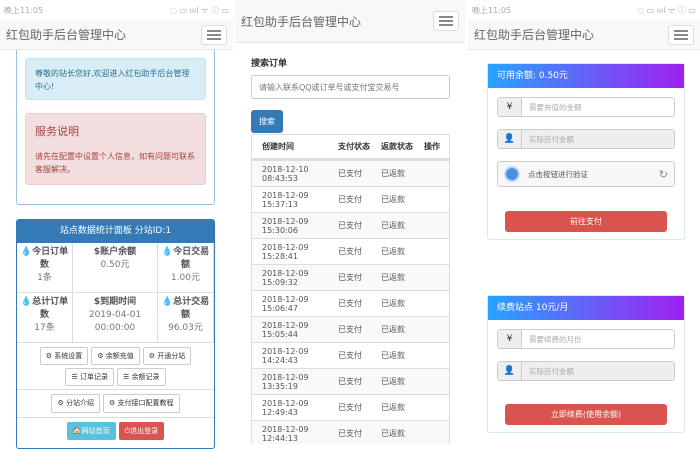 This screenshot has width=700, height=449. What do you see at coordinates (586, 174) in the screenshot?
I see `captcha-button: 点击按钮进行验证 ↻` at bounding box center [586, 174].